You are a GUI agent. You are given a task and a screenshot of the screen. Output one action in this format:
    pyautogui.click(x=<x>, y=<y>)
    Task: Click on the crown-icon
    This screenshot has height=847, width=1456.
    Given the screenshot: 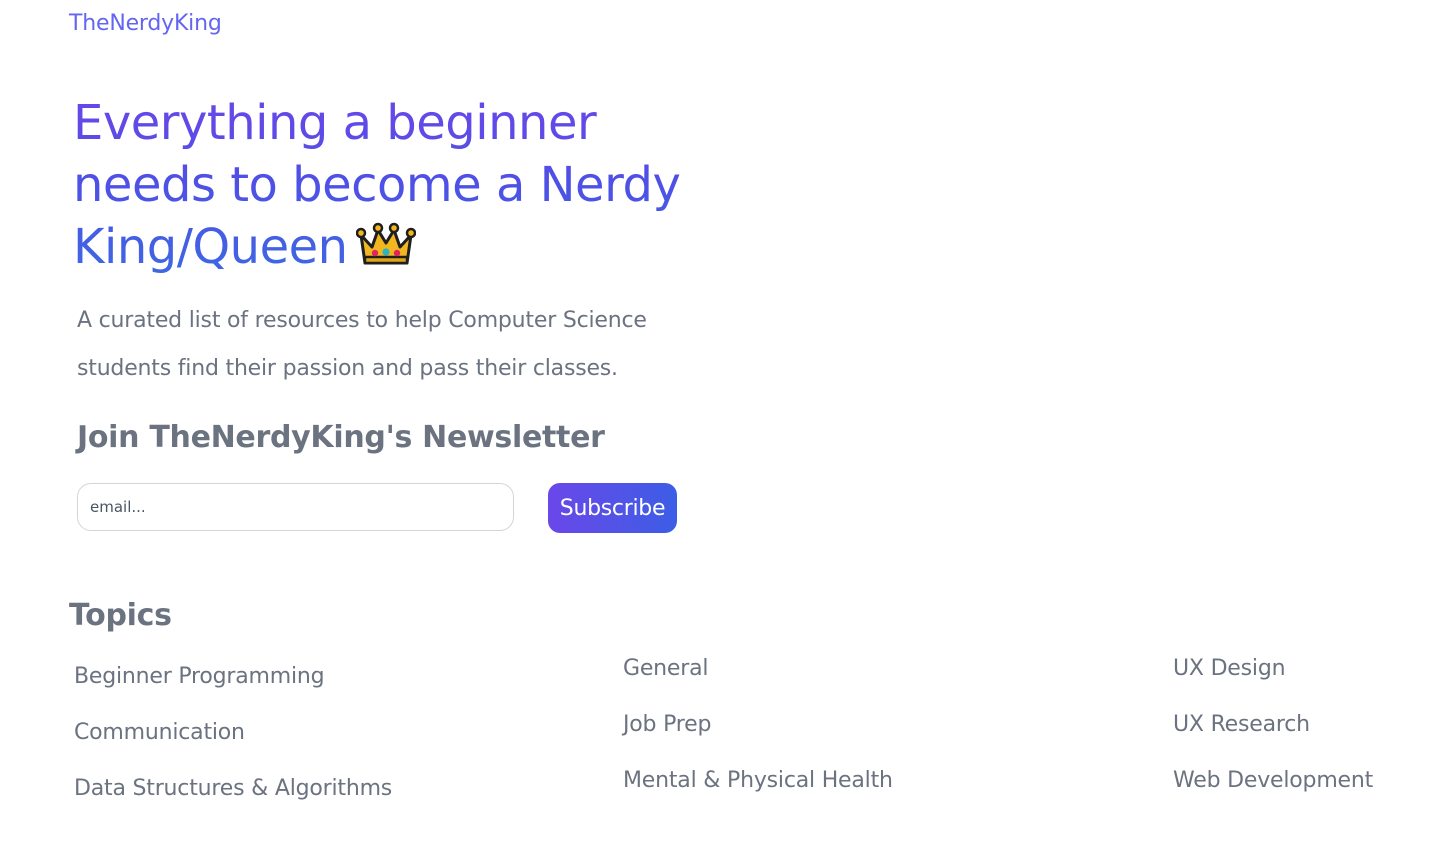 What is the action you would take?
    pyautogui.click(x=385, y=252)
    